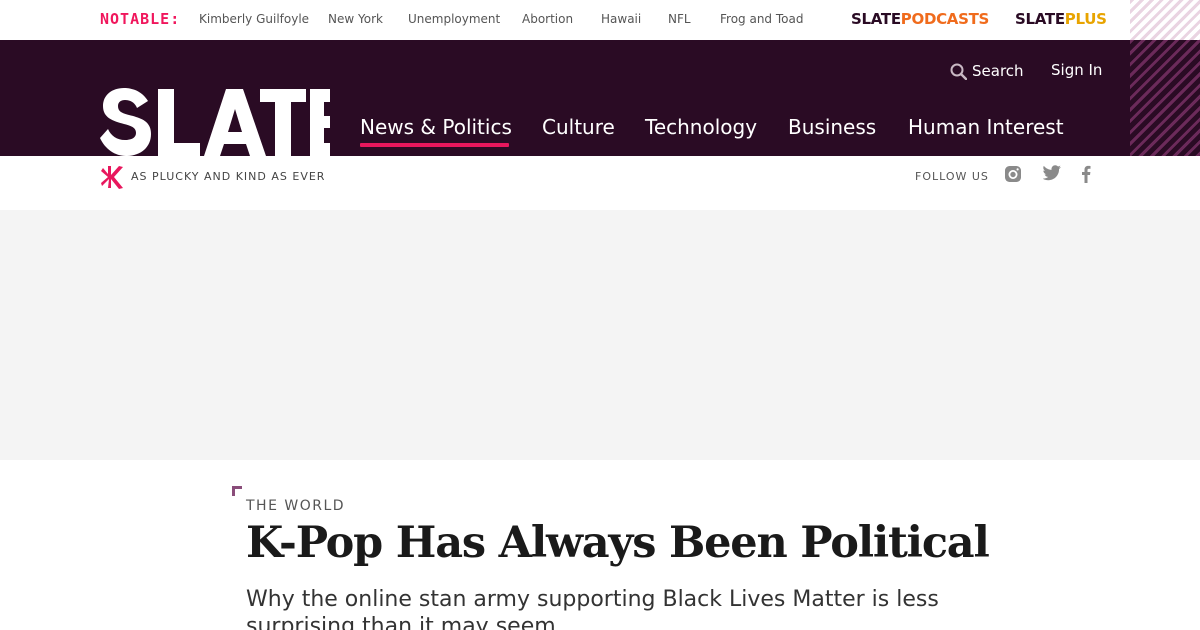 The width and height of the screenshot is (1200, 630). What do you see at coordinates (876, 19) in the screenshot?
I see `podcasts-brand: SLATE` at bounding box center [876, 19].